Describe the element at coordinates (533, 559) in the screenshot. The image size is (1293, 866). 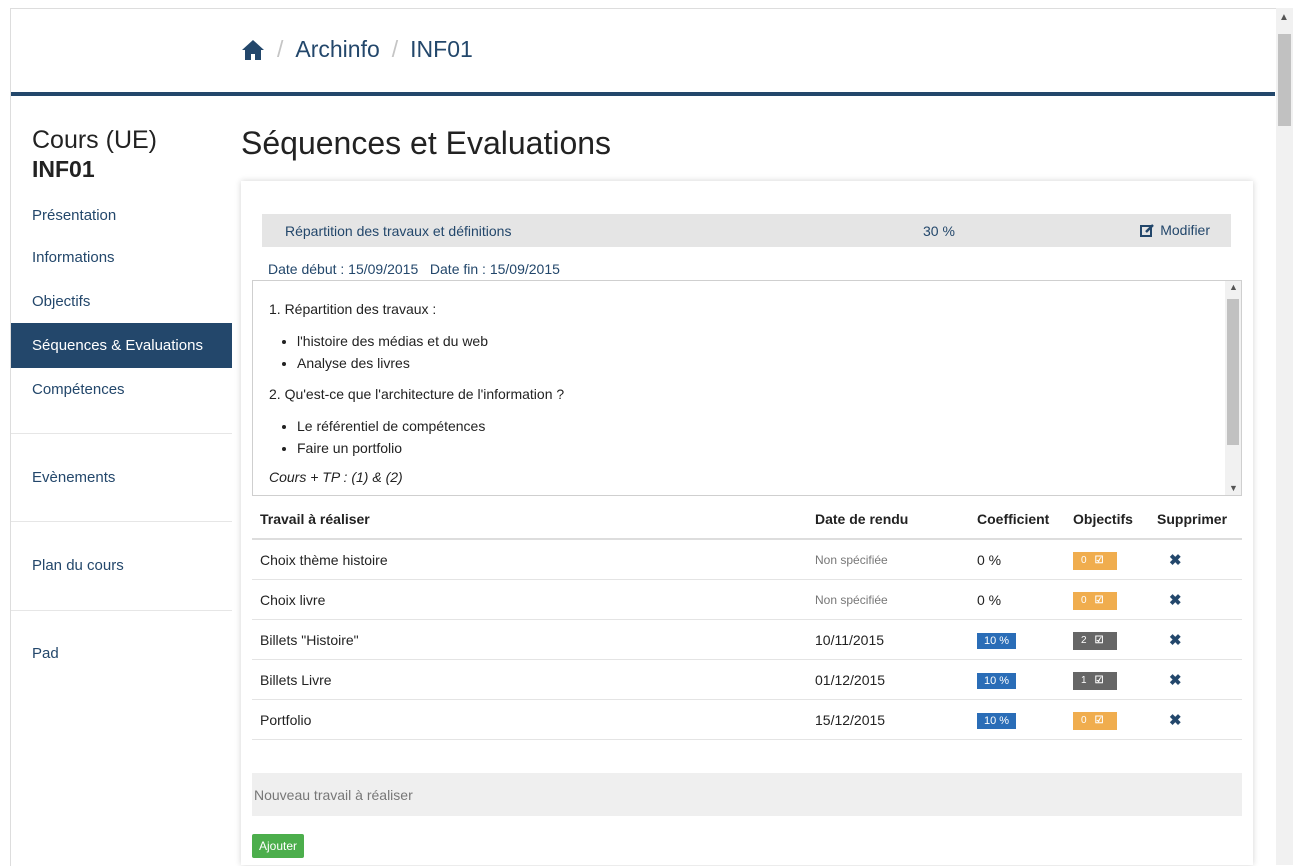
I see `work-name: Choix thème histoire` at that location.